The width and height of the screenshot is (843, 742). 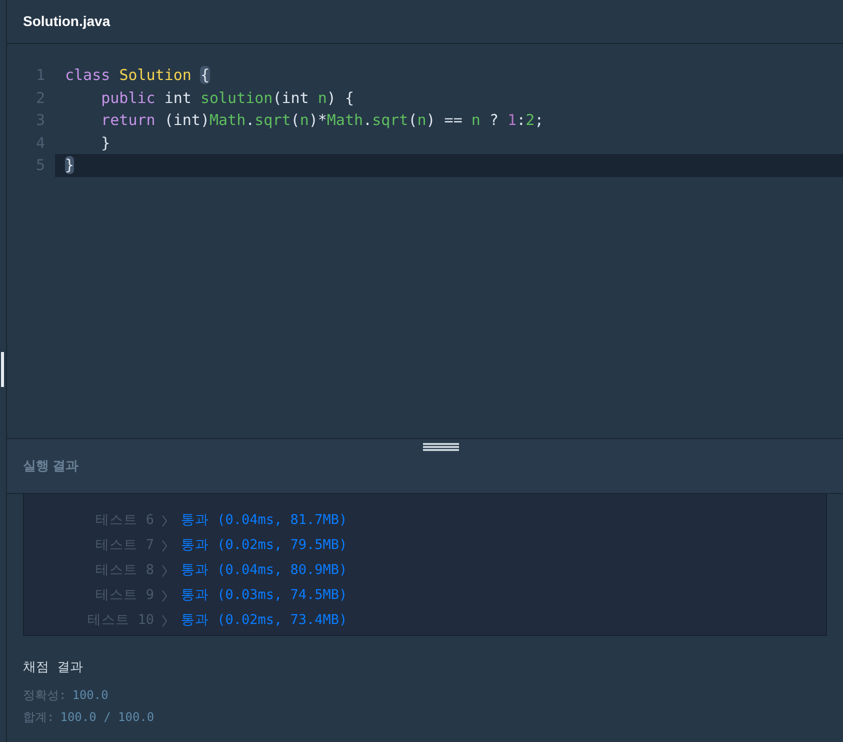 I want to click on file-tab: Solution.java, so click(x=66, y=21).